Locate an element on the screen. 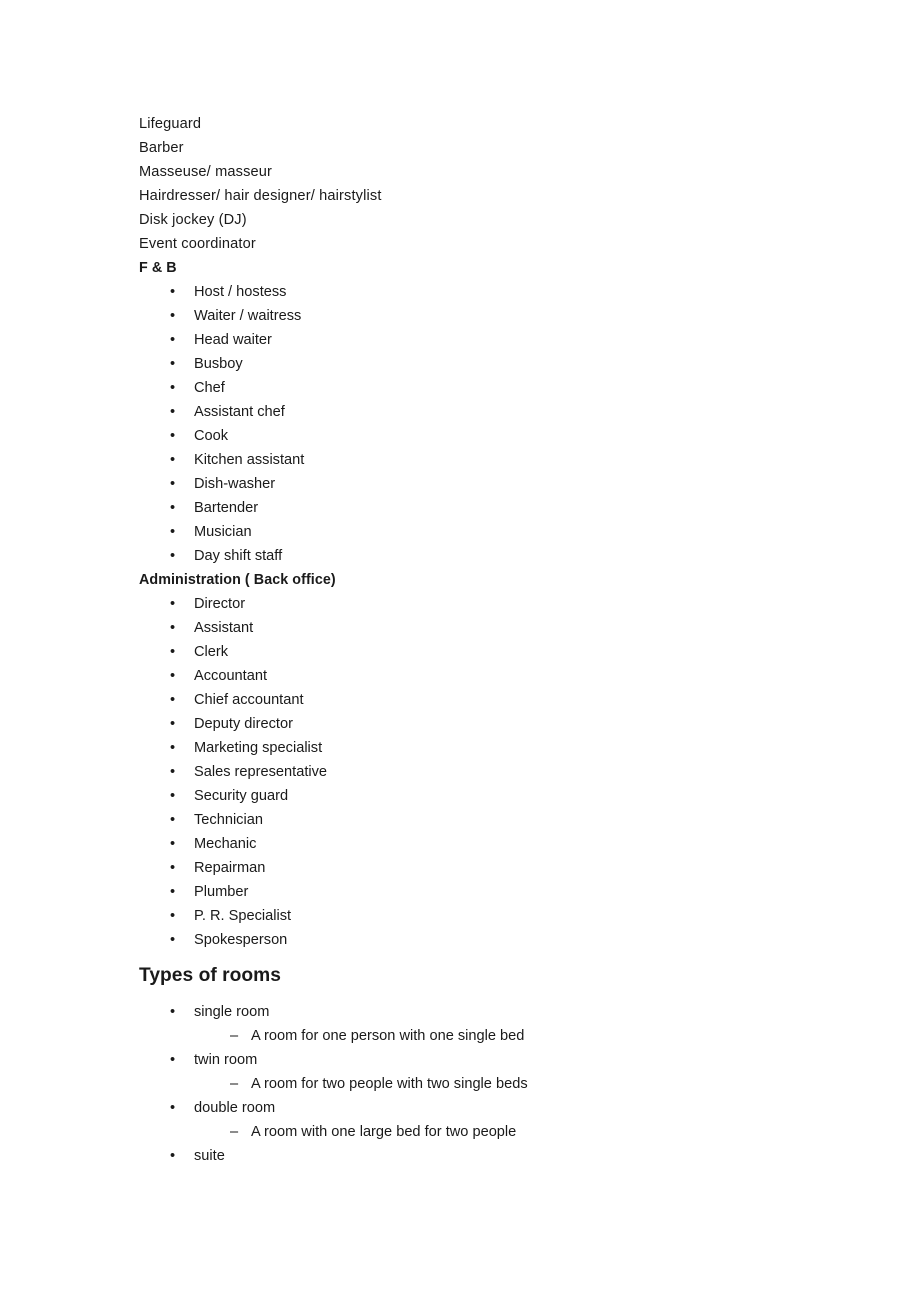 Image resolution: width=920 pixels, height=1302 pixels. list-item: • suite is located at coordinates (509, 1156).